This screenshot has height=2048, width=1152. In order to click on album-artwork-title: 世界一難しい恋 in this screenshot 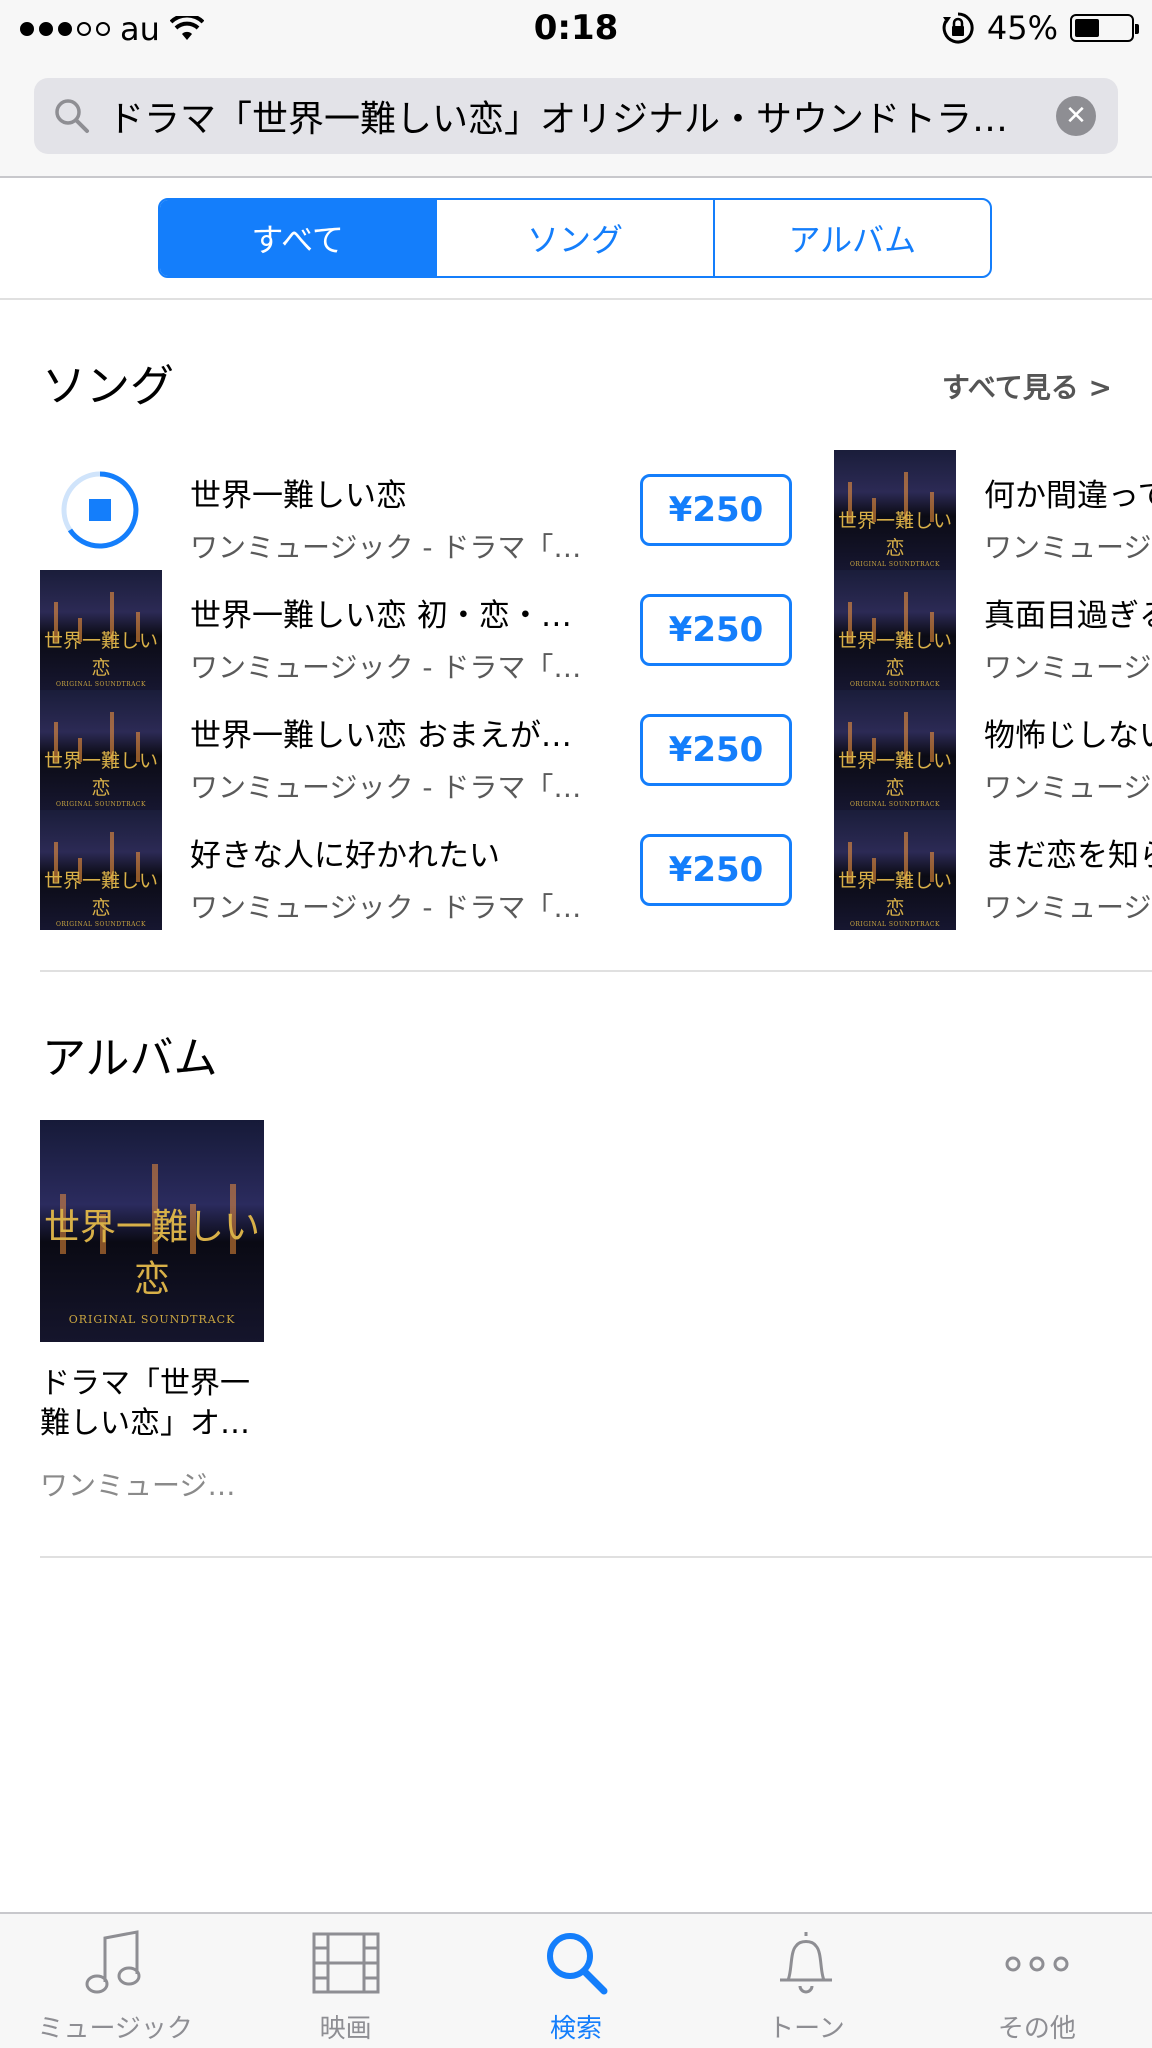, I will do `click(151, 1253)`.